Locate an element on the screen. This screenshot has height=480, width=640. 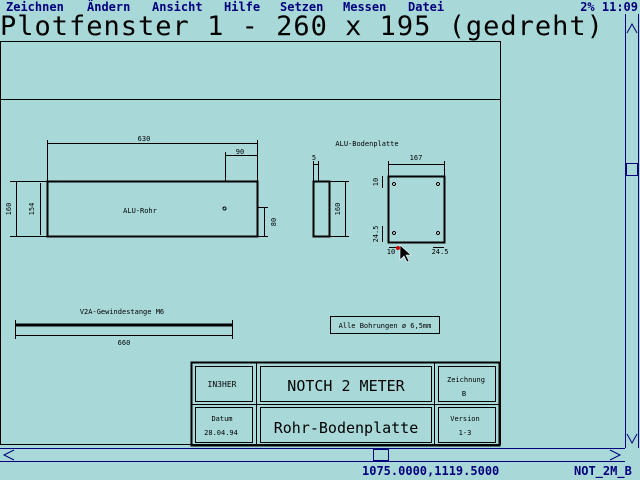
horizontal-scrollbar is located at coordinates (312, 455).